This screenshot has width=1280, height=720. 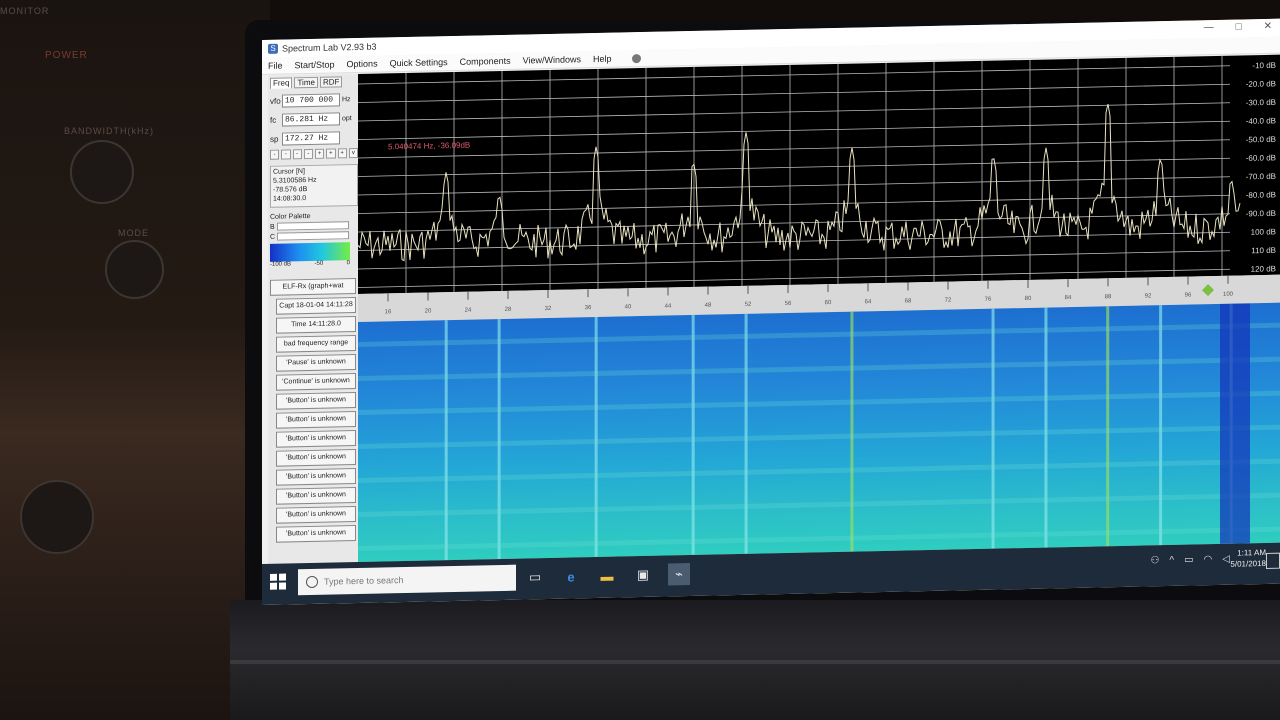 What do you see at coordinates (315, 64) in the screenshot?
I see `menu-start-stop: Start/Stop` at bounding box center [315, 64].